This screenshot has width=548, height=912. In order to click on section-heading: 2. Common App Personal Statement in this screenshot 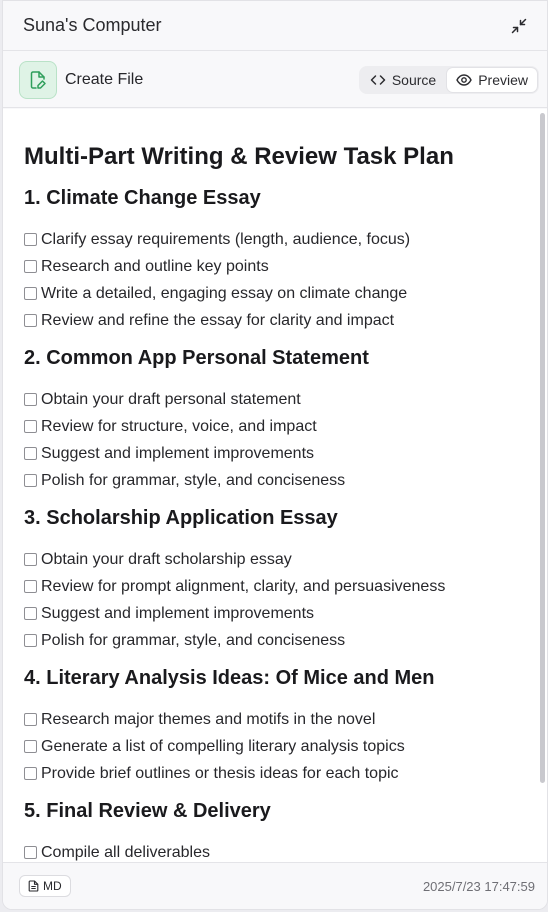, I will do `click(196, 358)`.